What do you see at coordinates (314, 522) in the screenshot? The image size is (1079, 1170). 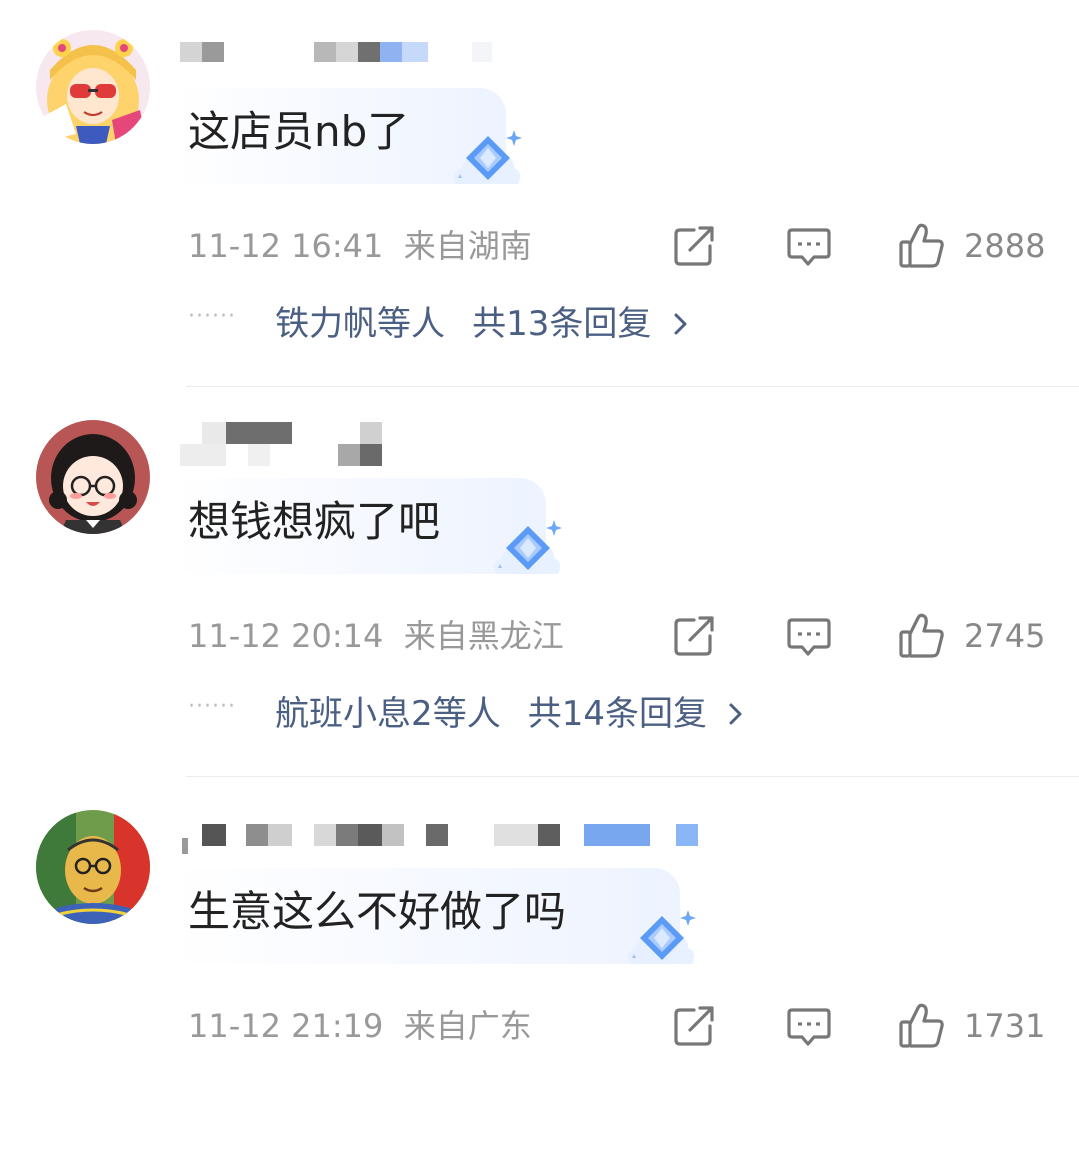 I see `comment-text: 想钱想疯了吧` at bounding box center [314, 522].